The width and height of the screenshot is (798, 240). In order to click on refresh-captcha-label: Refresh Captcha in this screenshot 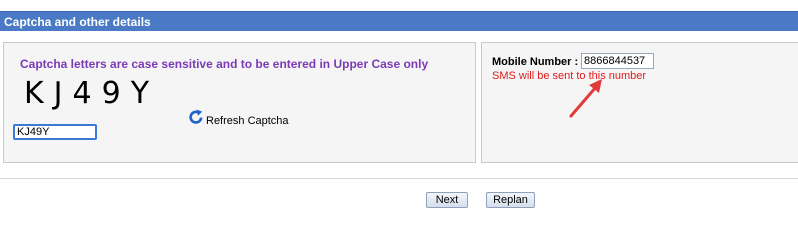, I will do `click(247, 121)`.